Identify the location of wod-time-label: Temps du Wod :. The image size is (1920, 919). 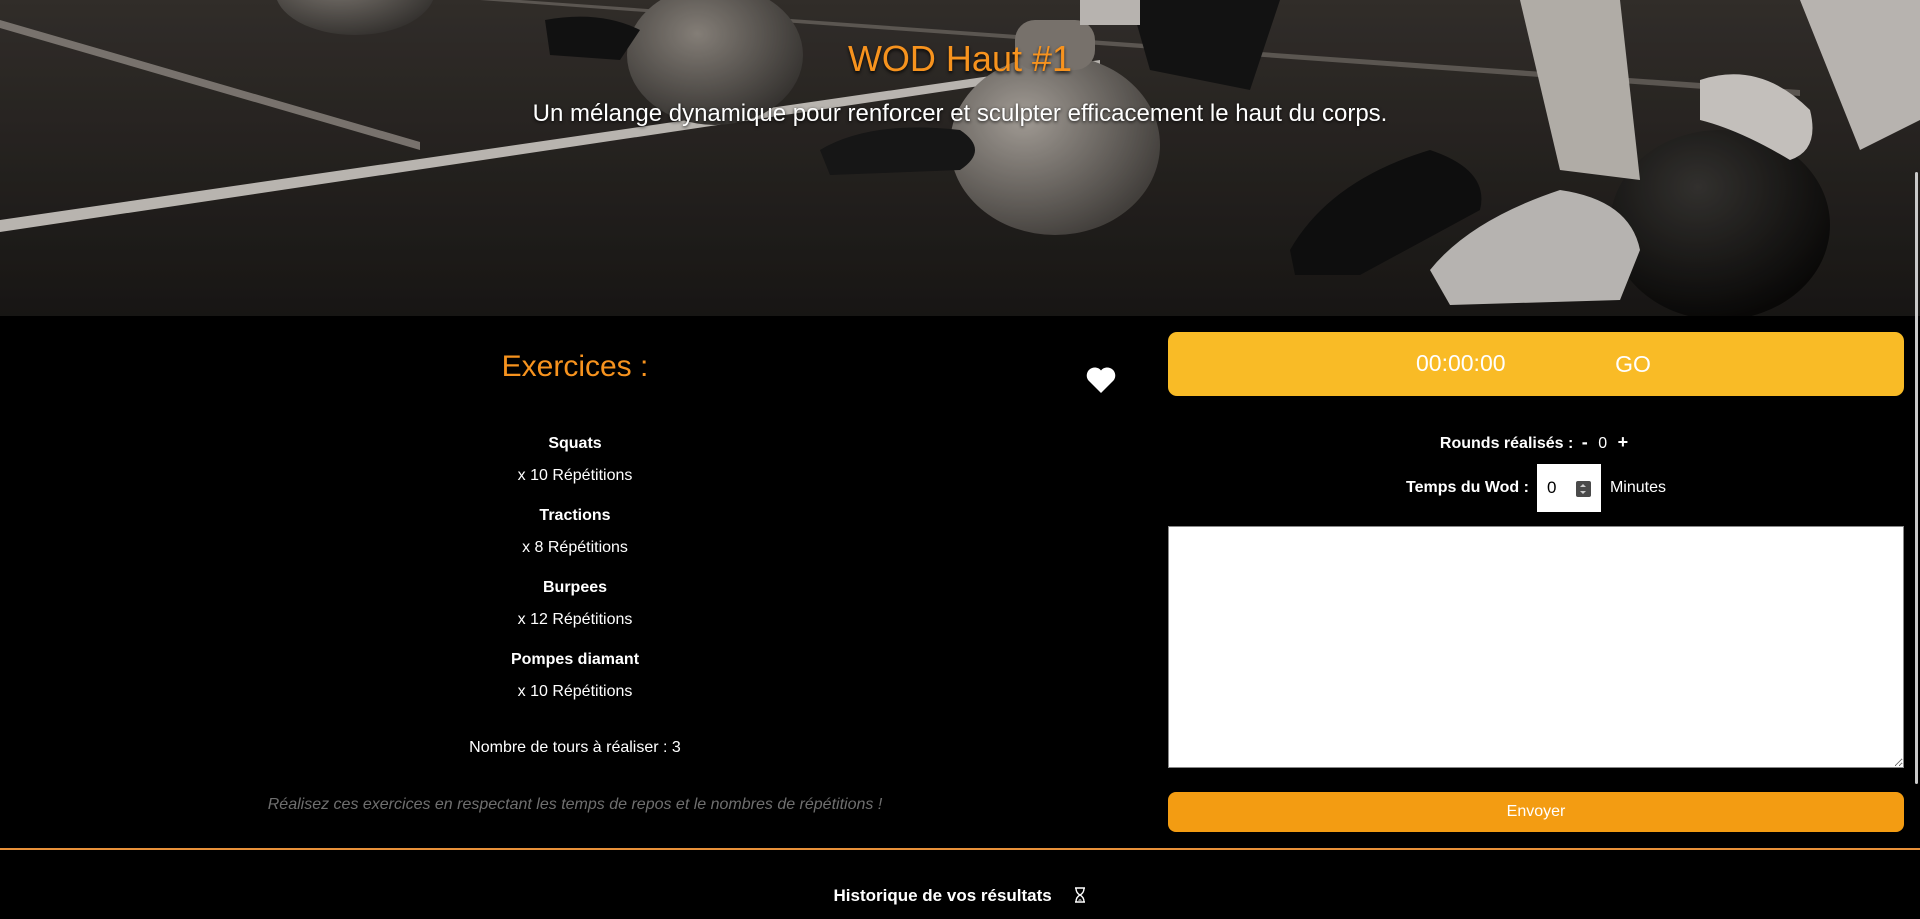
(1467, 487).